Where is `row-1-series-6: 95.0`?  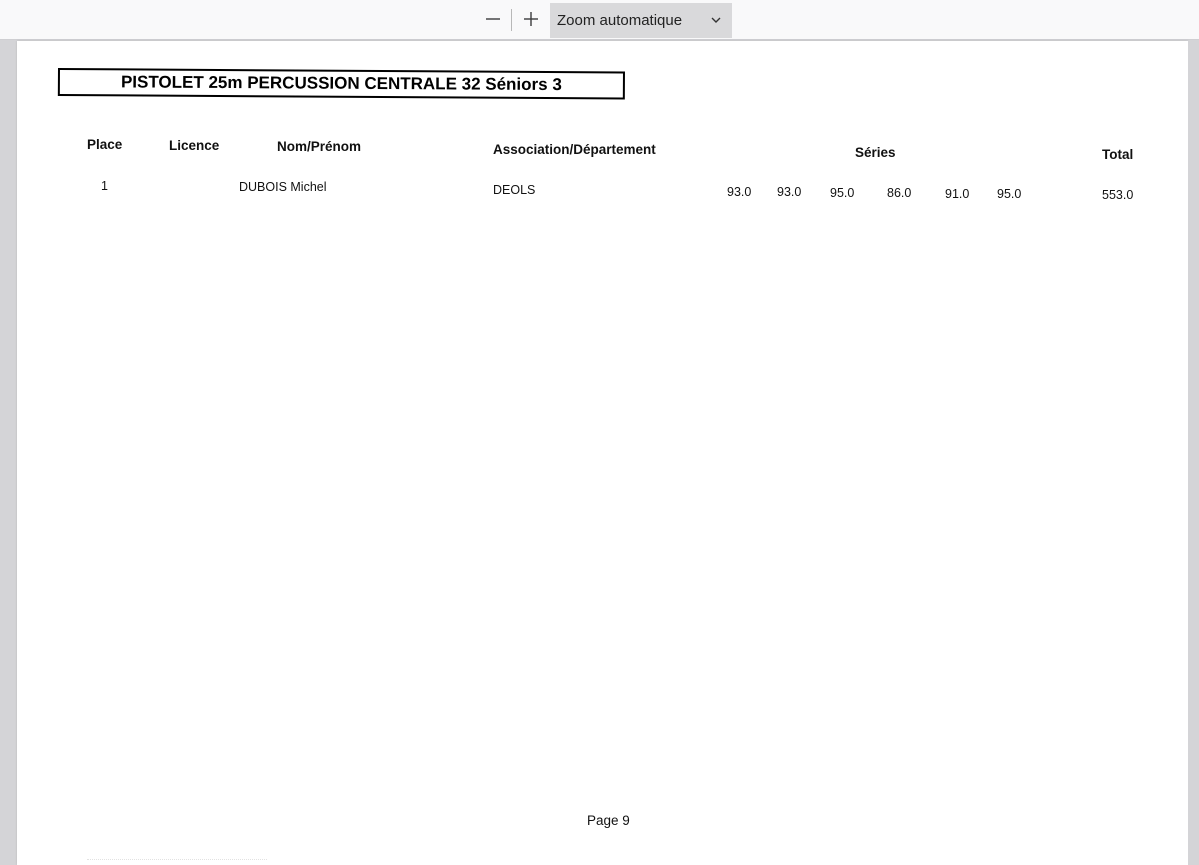 row-1-series-6: 95.0 is located at coordinates (1009, 194).